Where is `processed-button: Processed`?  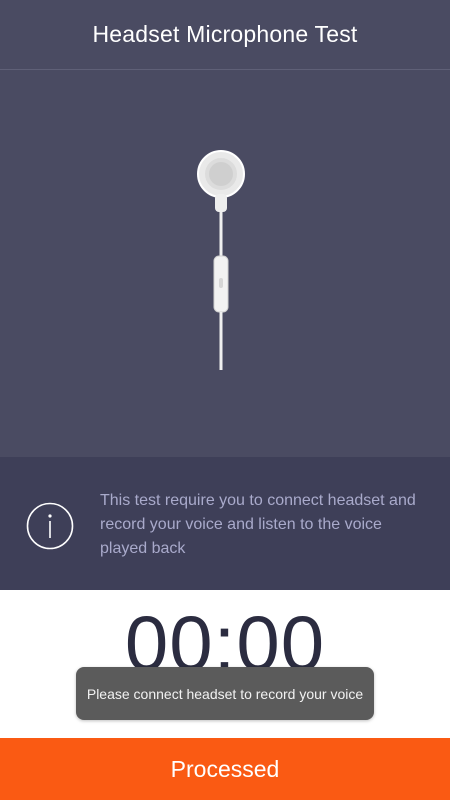
processed-button: Processed is located at coordinates (225, 769).